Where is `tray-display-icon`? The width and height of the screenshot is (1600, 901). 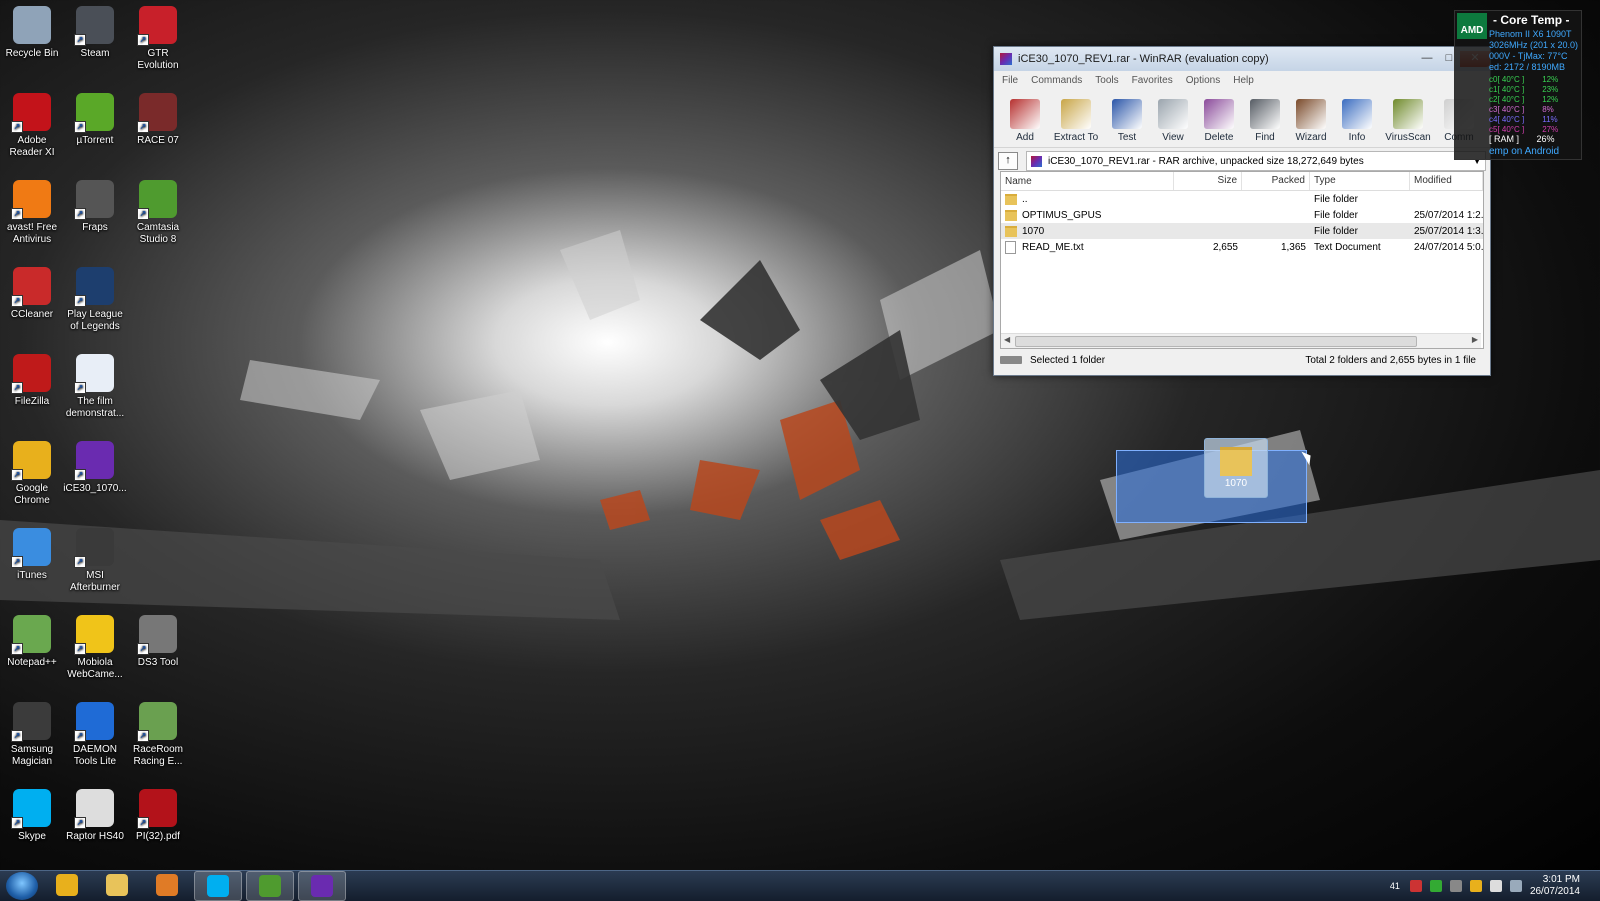
tray-display-icon is located at coordinates (1455, 886).